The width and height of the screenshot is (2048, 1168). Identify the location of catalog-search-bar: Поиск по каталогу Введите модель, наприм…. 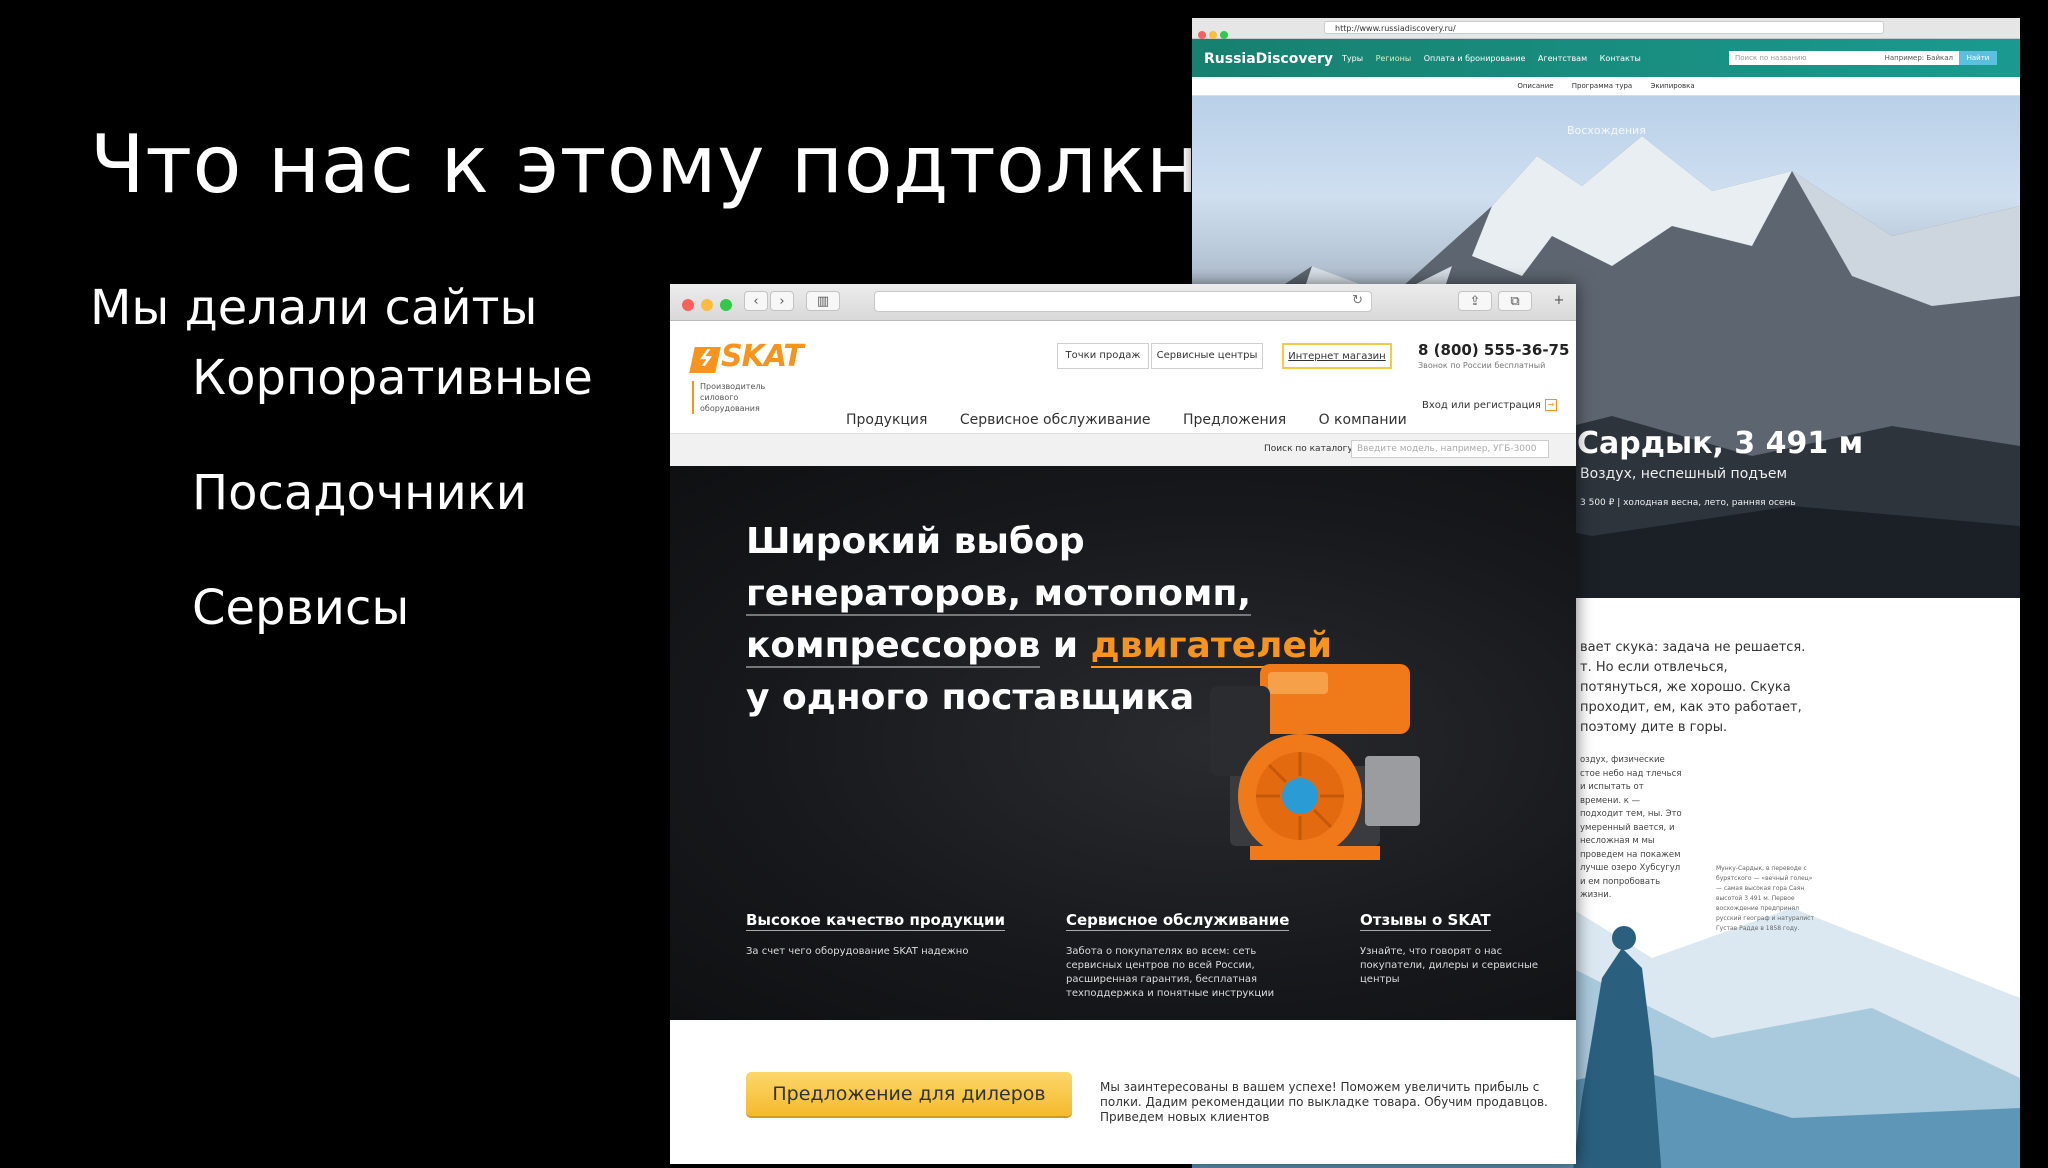
(1123, 449).